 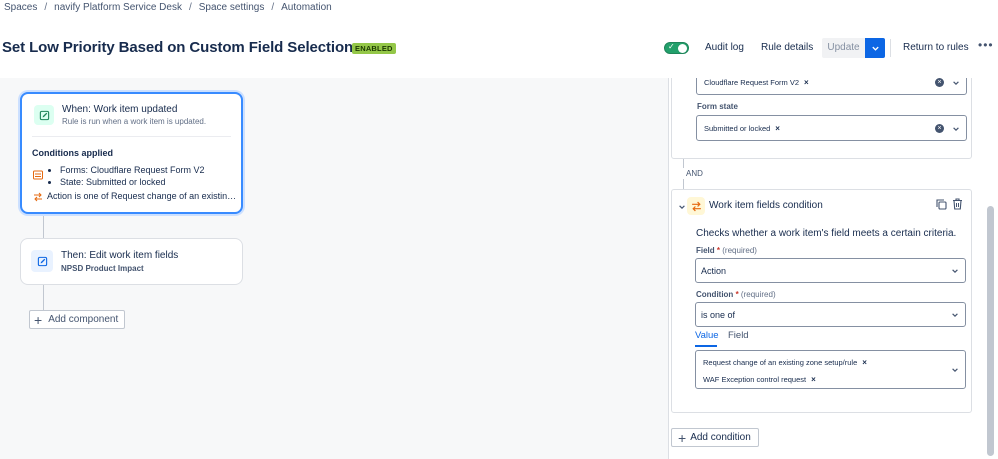 I want to click on header-divider, so click(x=890, y=48).